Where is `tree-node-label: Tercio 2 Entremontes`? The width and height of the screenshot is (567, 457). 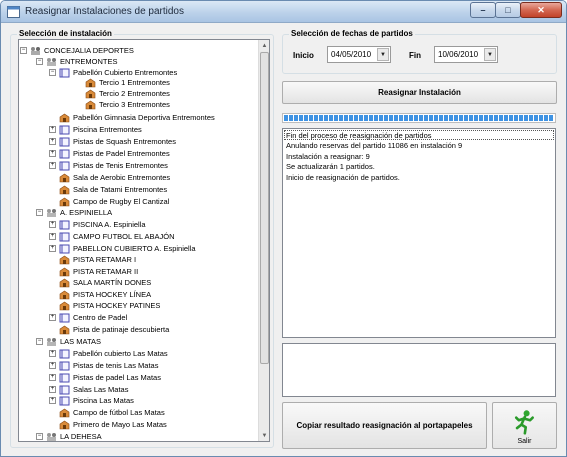
tree-node-label: Tercio 2 Entremontes is located at coordinates (134, 93).